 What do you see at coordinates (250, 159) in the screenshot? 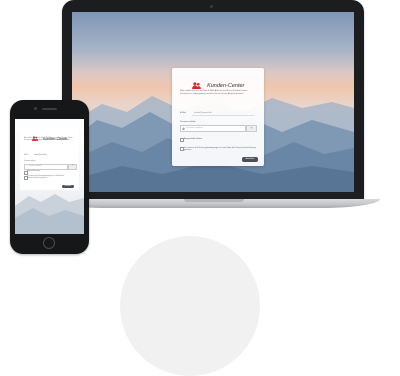
I see `submit-button: Anmelden` at bounding box center [250, 159].